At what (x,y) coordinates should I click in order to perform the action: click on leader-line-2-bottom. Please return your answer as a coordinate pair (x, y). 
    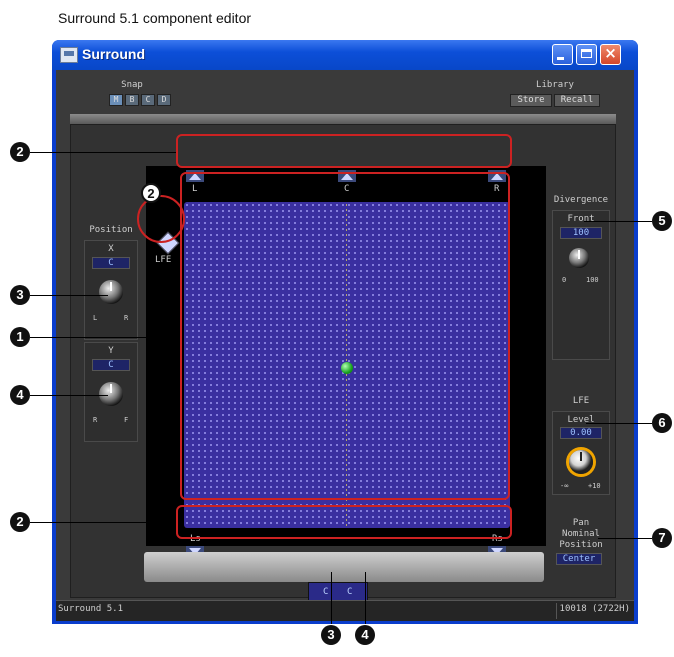
    Looking at the image, I should click on (103, 522).